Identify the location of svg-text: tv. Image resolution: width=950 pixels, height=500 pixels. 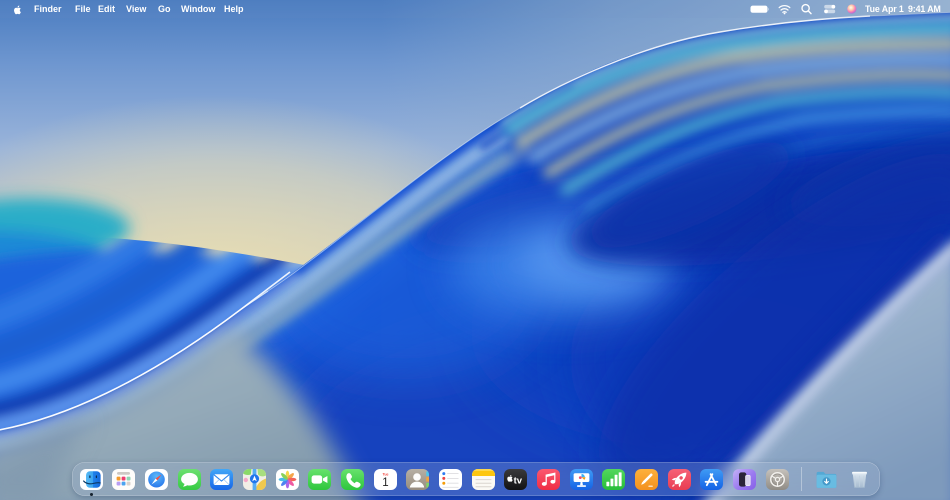
(518, 481).